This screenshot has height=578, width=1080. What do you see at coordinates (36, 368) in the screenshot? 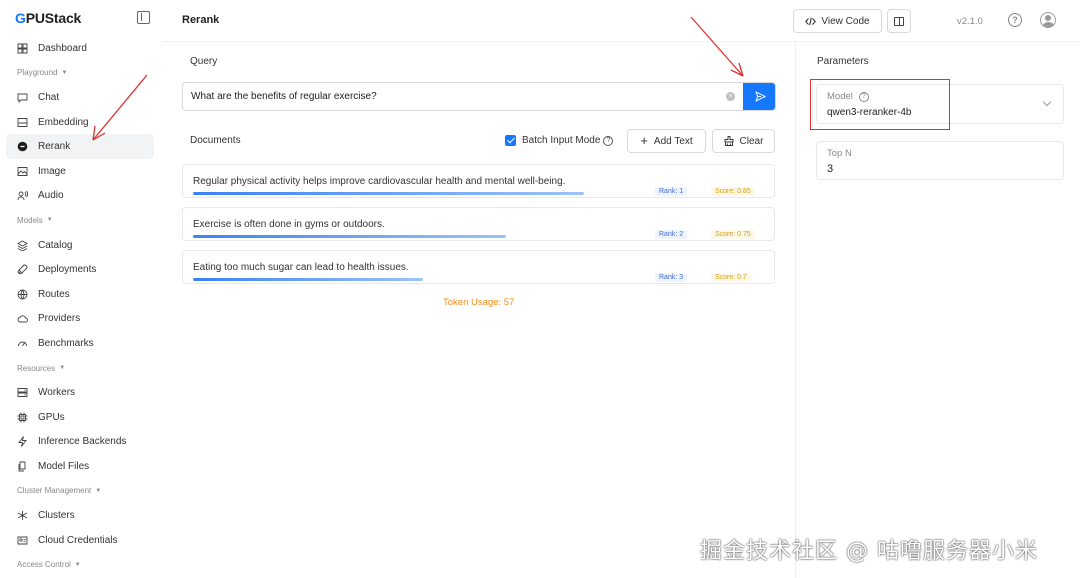
I see `sidebar-group-label: Resources` at bounding box center [36, 368].